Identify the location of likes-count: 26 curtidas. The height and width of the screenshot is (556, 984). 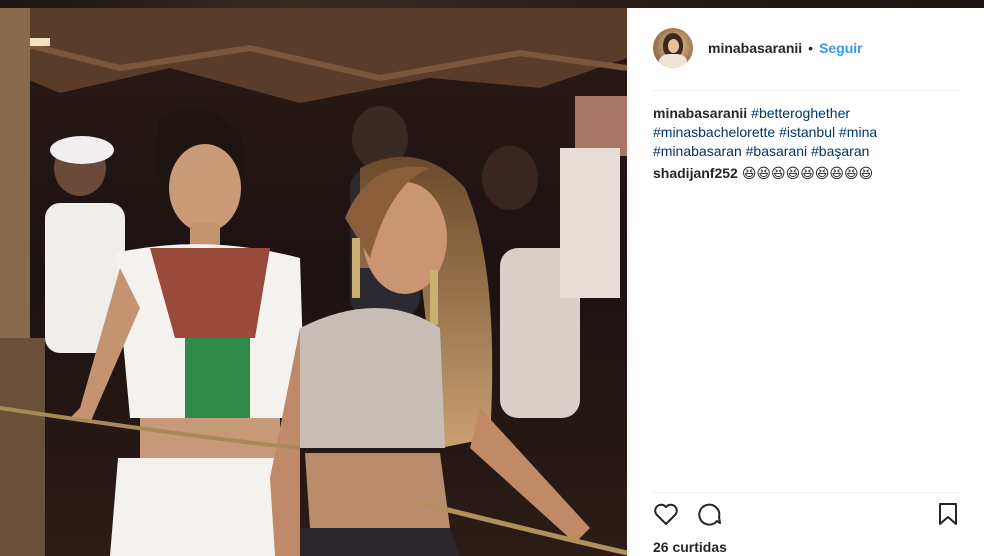
(690, 547).